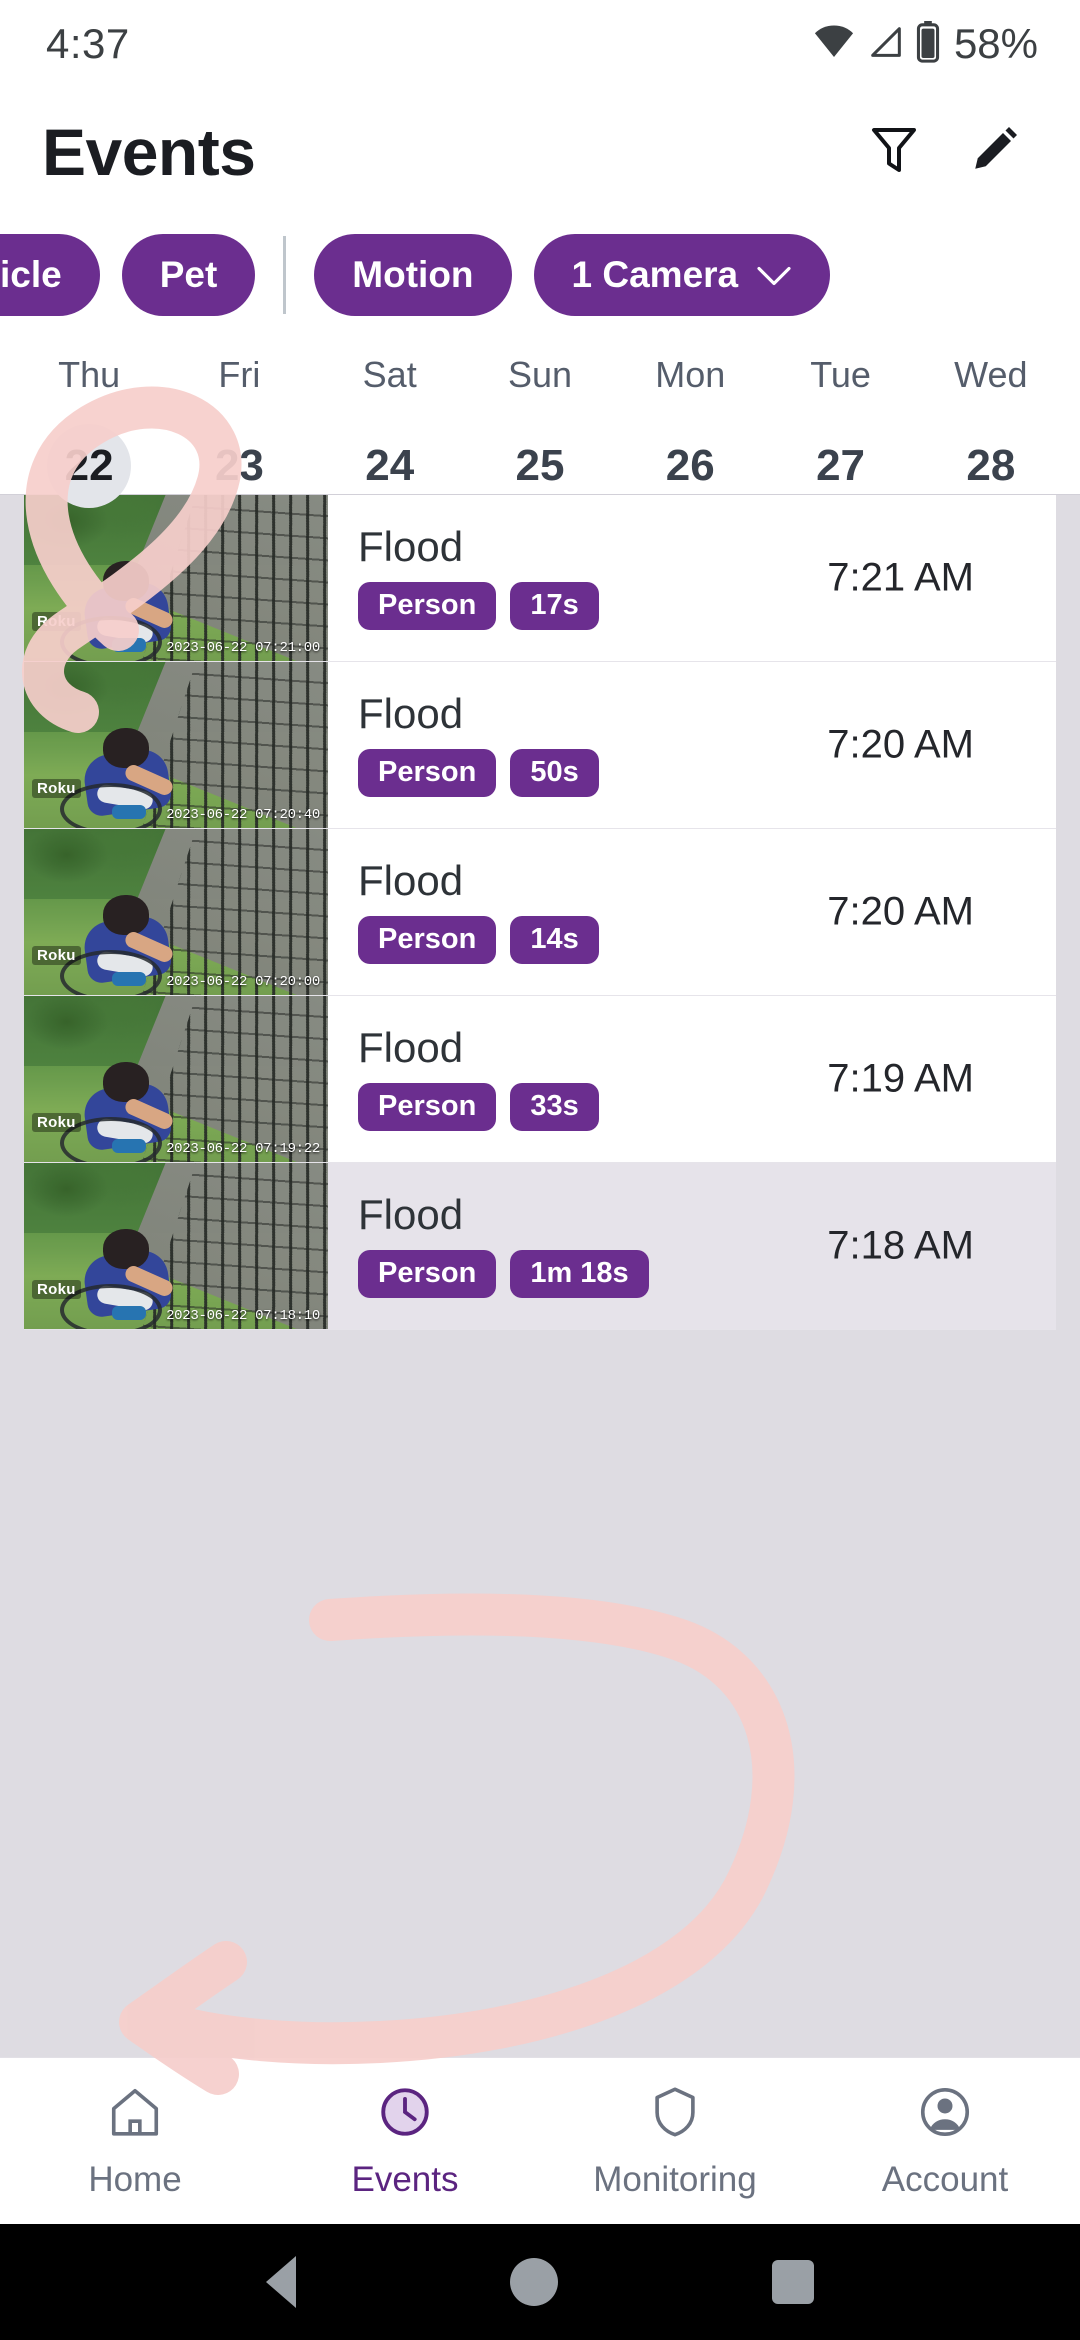 The image size is (1080, 2340). What do you see at coordinates (281, 2282) in the screenshot?
I see `back-triangle-icon` at bounding box center [281, 2282].